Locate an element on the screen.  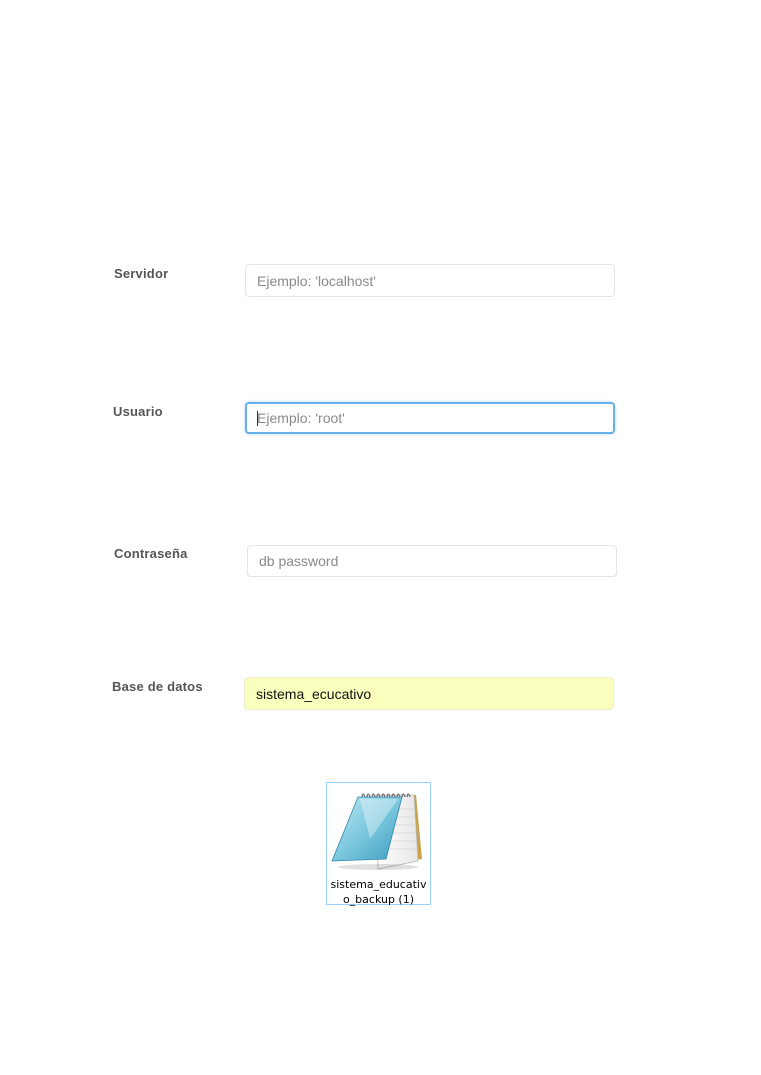
text-caret is located at coordinates (257, 418).